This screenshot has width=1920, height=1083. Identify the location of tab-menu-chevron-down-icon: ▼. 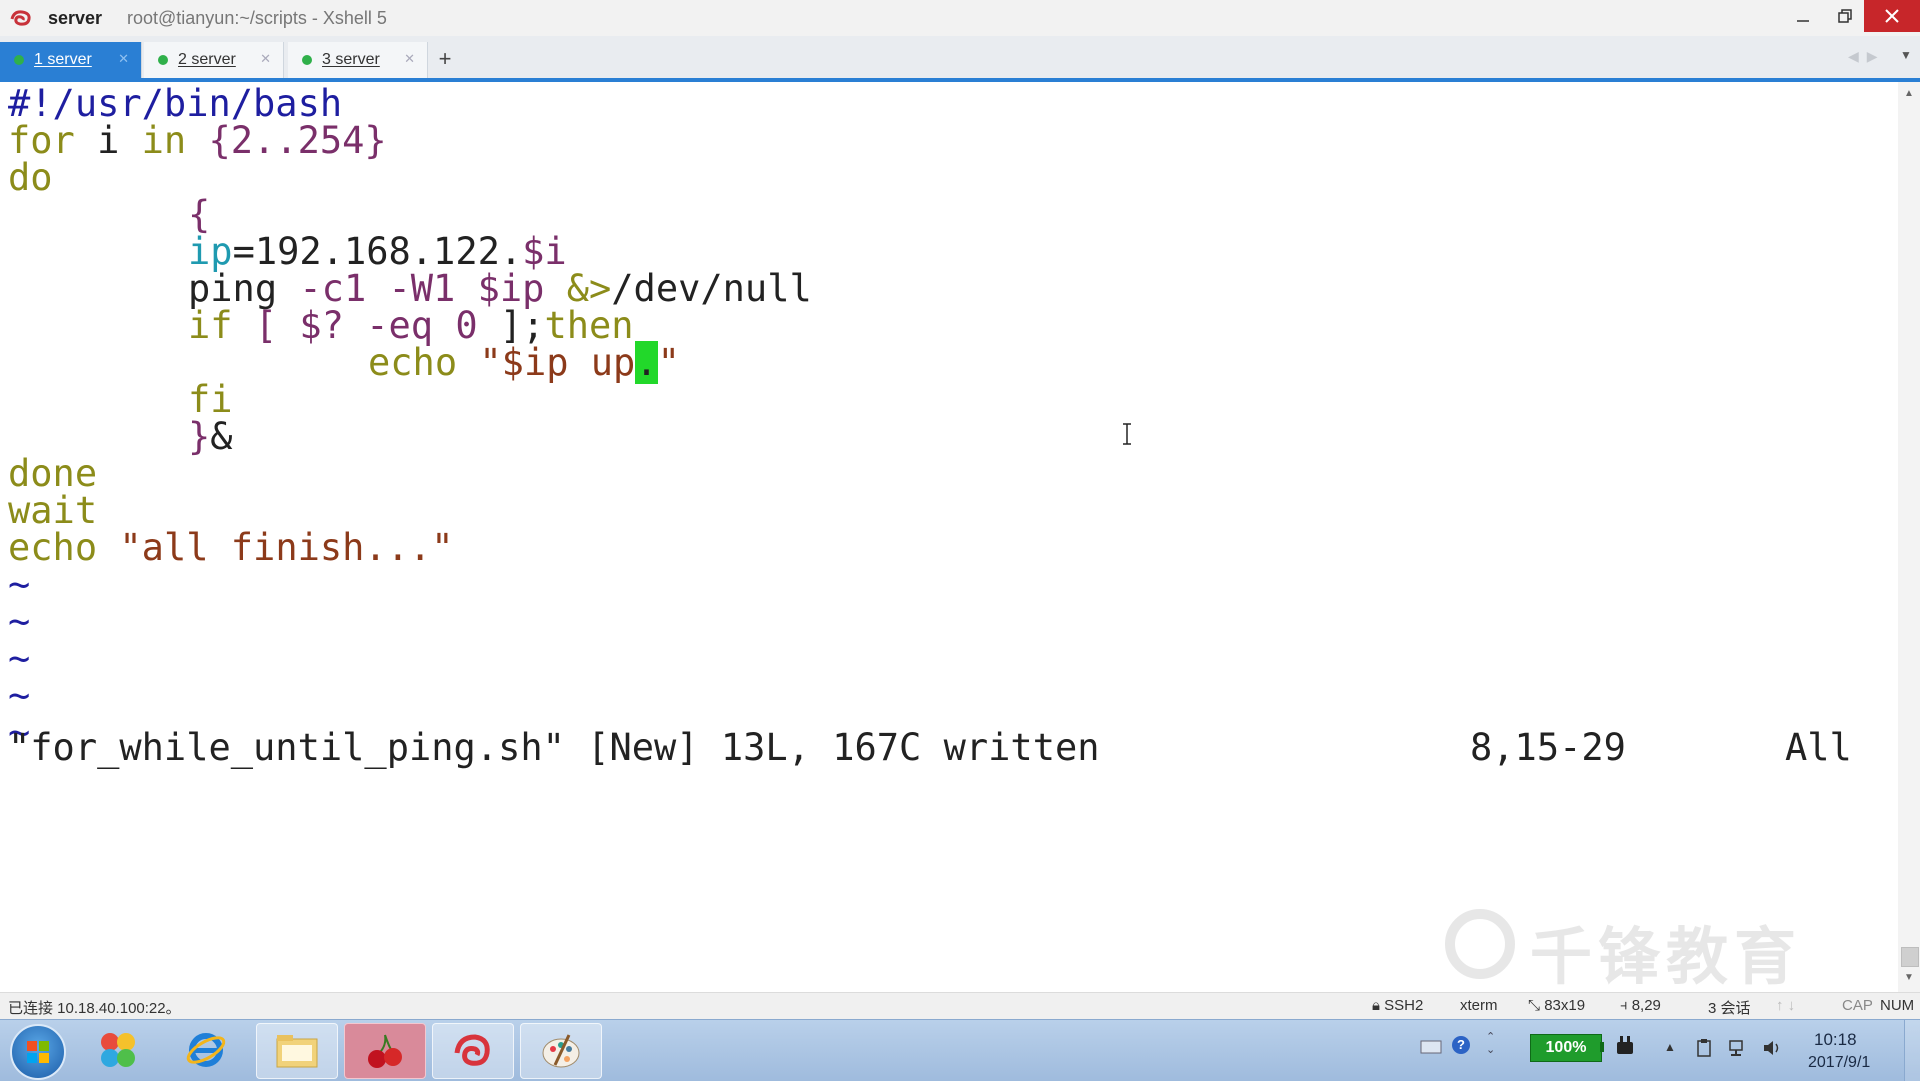
(1906, 55).